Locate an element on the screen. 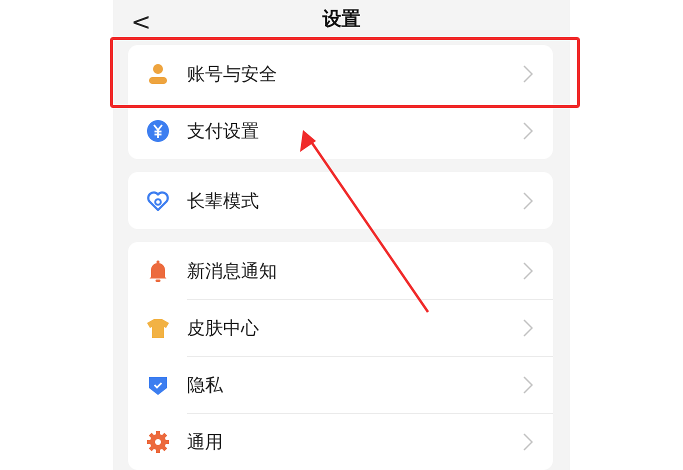 The height and width of the screenshot is (470, 683). settings-item: 新消息通知 is located at coordinates (340, 270).